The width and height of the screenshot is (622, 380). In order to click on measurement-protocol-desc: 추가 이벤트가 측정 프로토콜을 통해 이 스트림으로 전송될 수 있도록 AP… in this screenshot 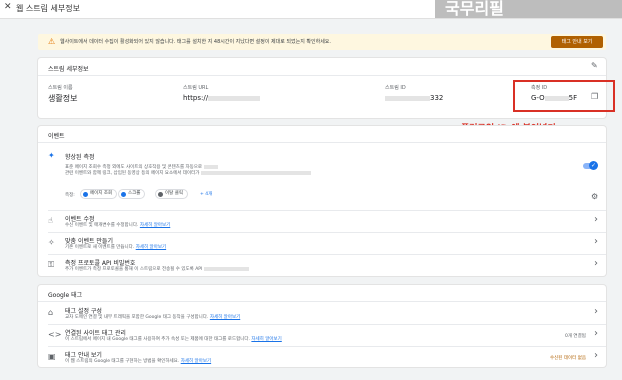, I will do `click(157, 269)`.